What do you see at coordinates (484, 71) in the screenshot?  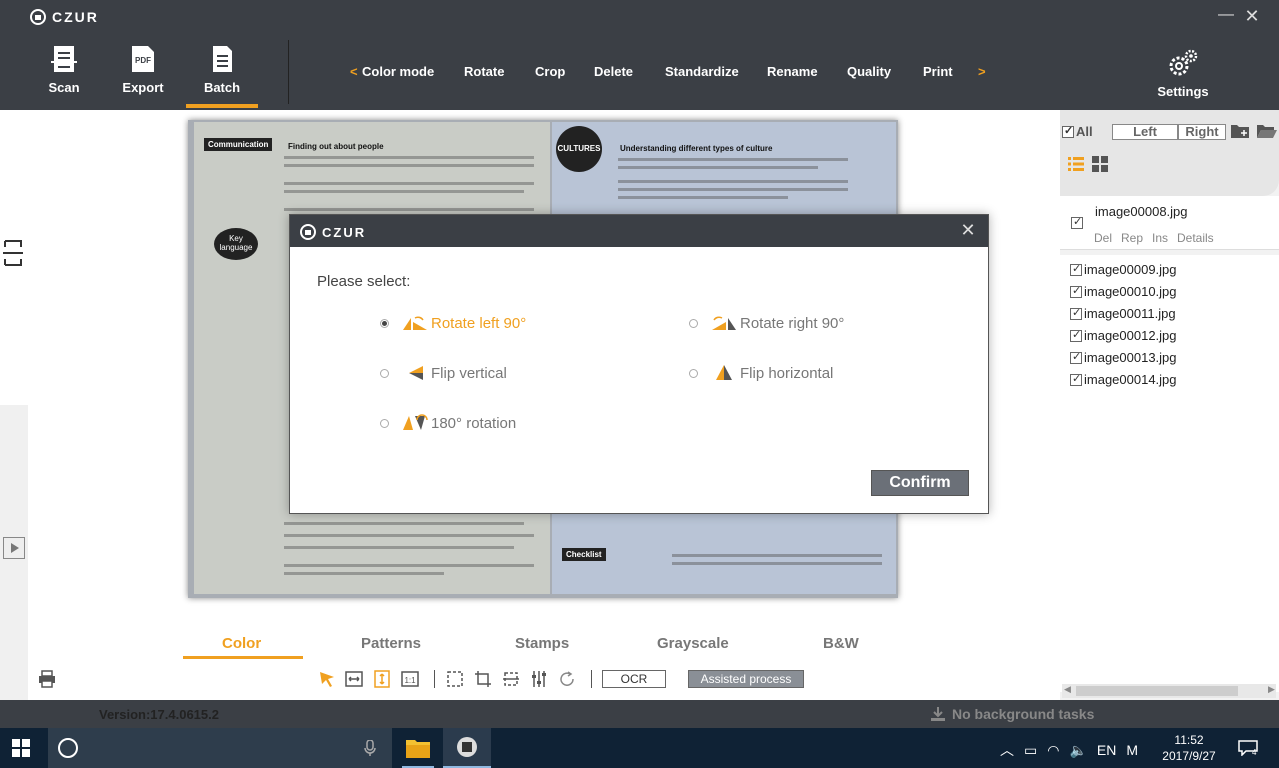 I see `menu-rotate: Rotate` at bounding box center [484, 71].